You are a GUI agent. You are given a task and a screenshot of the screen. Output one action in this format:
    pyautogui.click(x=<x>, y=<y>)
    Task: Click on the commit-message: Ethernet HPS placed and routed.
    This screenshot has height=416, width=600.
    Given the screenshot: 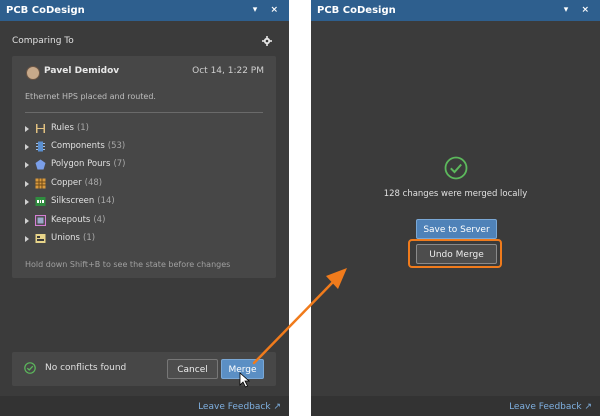 What is the action you would take?
    pyautogui.click(x=90, y=96)
    